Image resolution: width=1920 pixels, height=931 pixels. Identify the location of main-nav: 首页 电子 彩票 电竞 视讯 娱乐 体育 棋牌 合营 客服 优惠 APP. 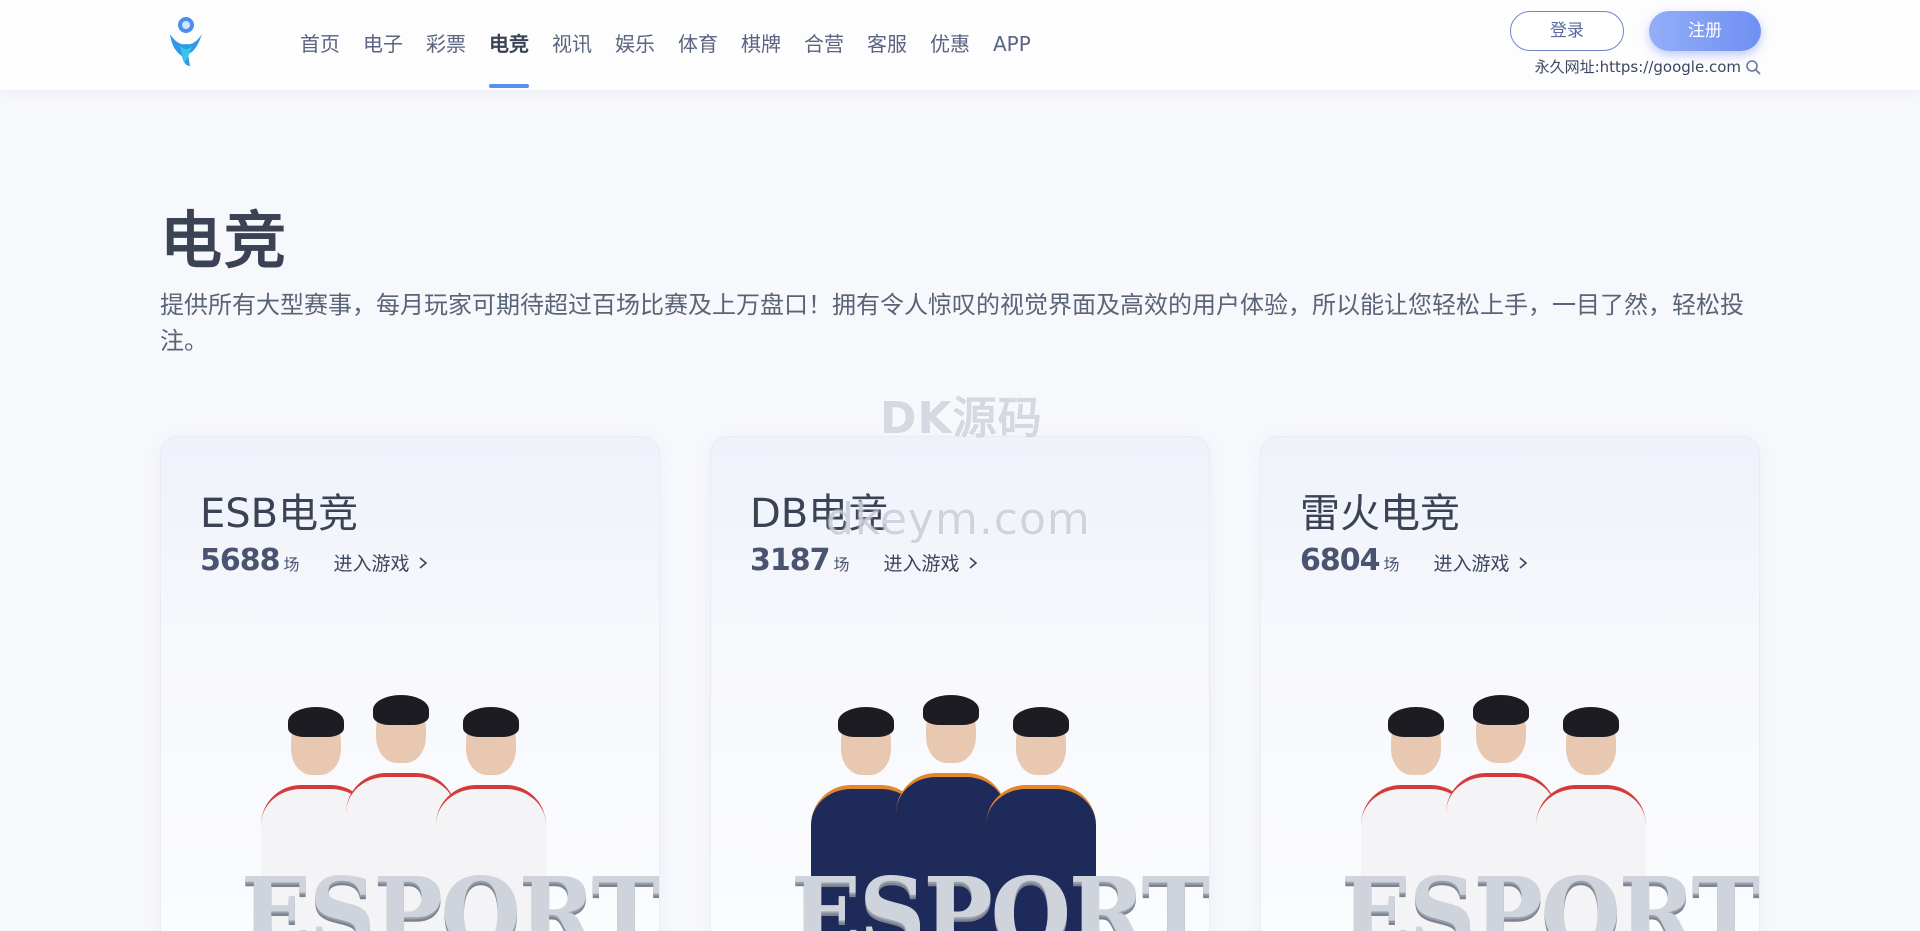
(677, 45).